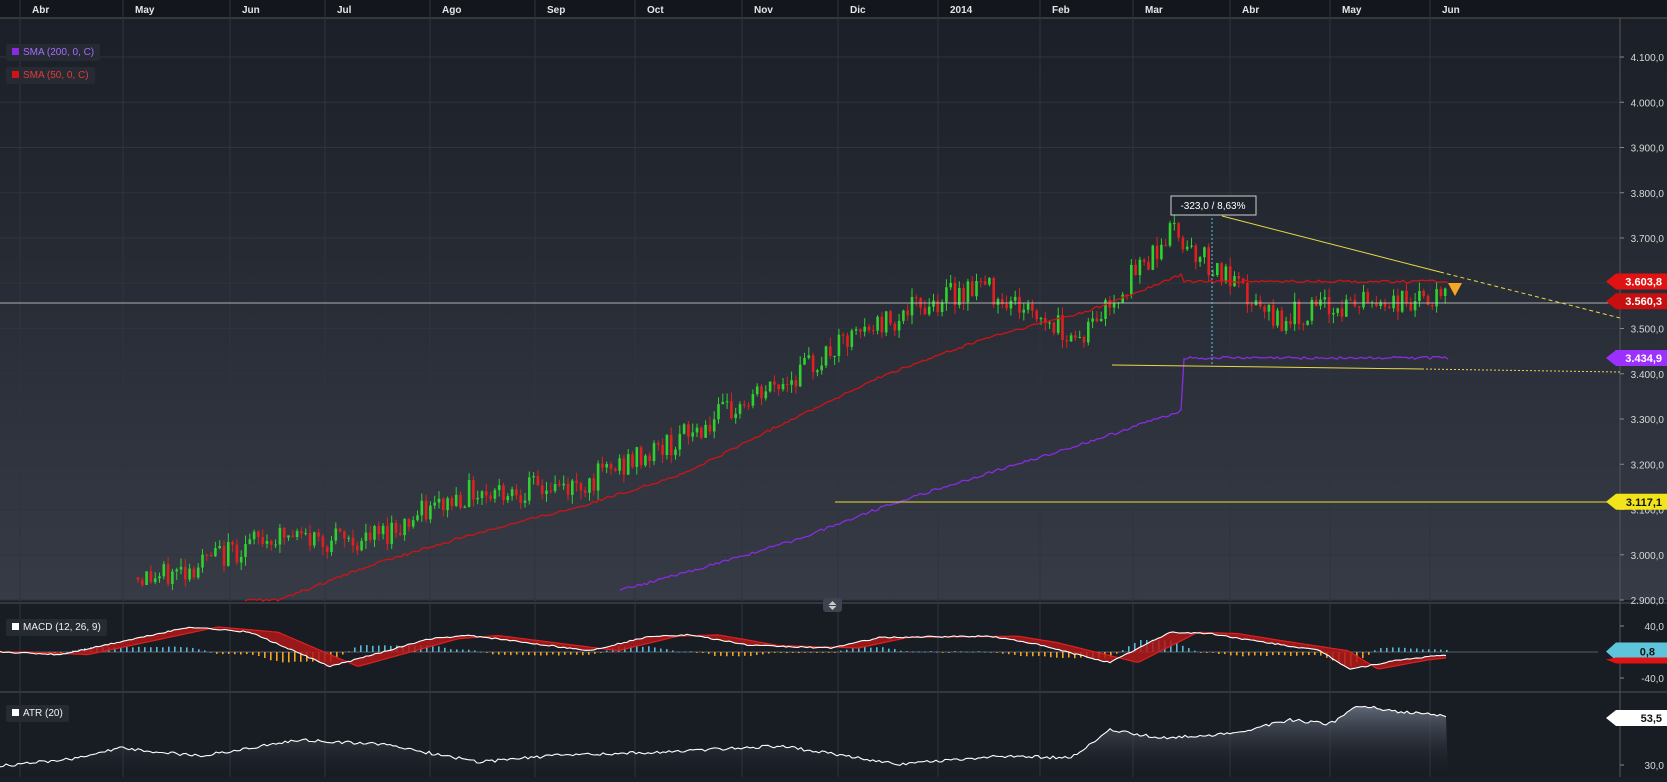 Image resolution: width=1667 pixels, height=782 pixels. I want to click on month-label: Jun, so click(251, 10).